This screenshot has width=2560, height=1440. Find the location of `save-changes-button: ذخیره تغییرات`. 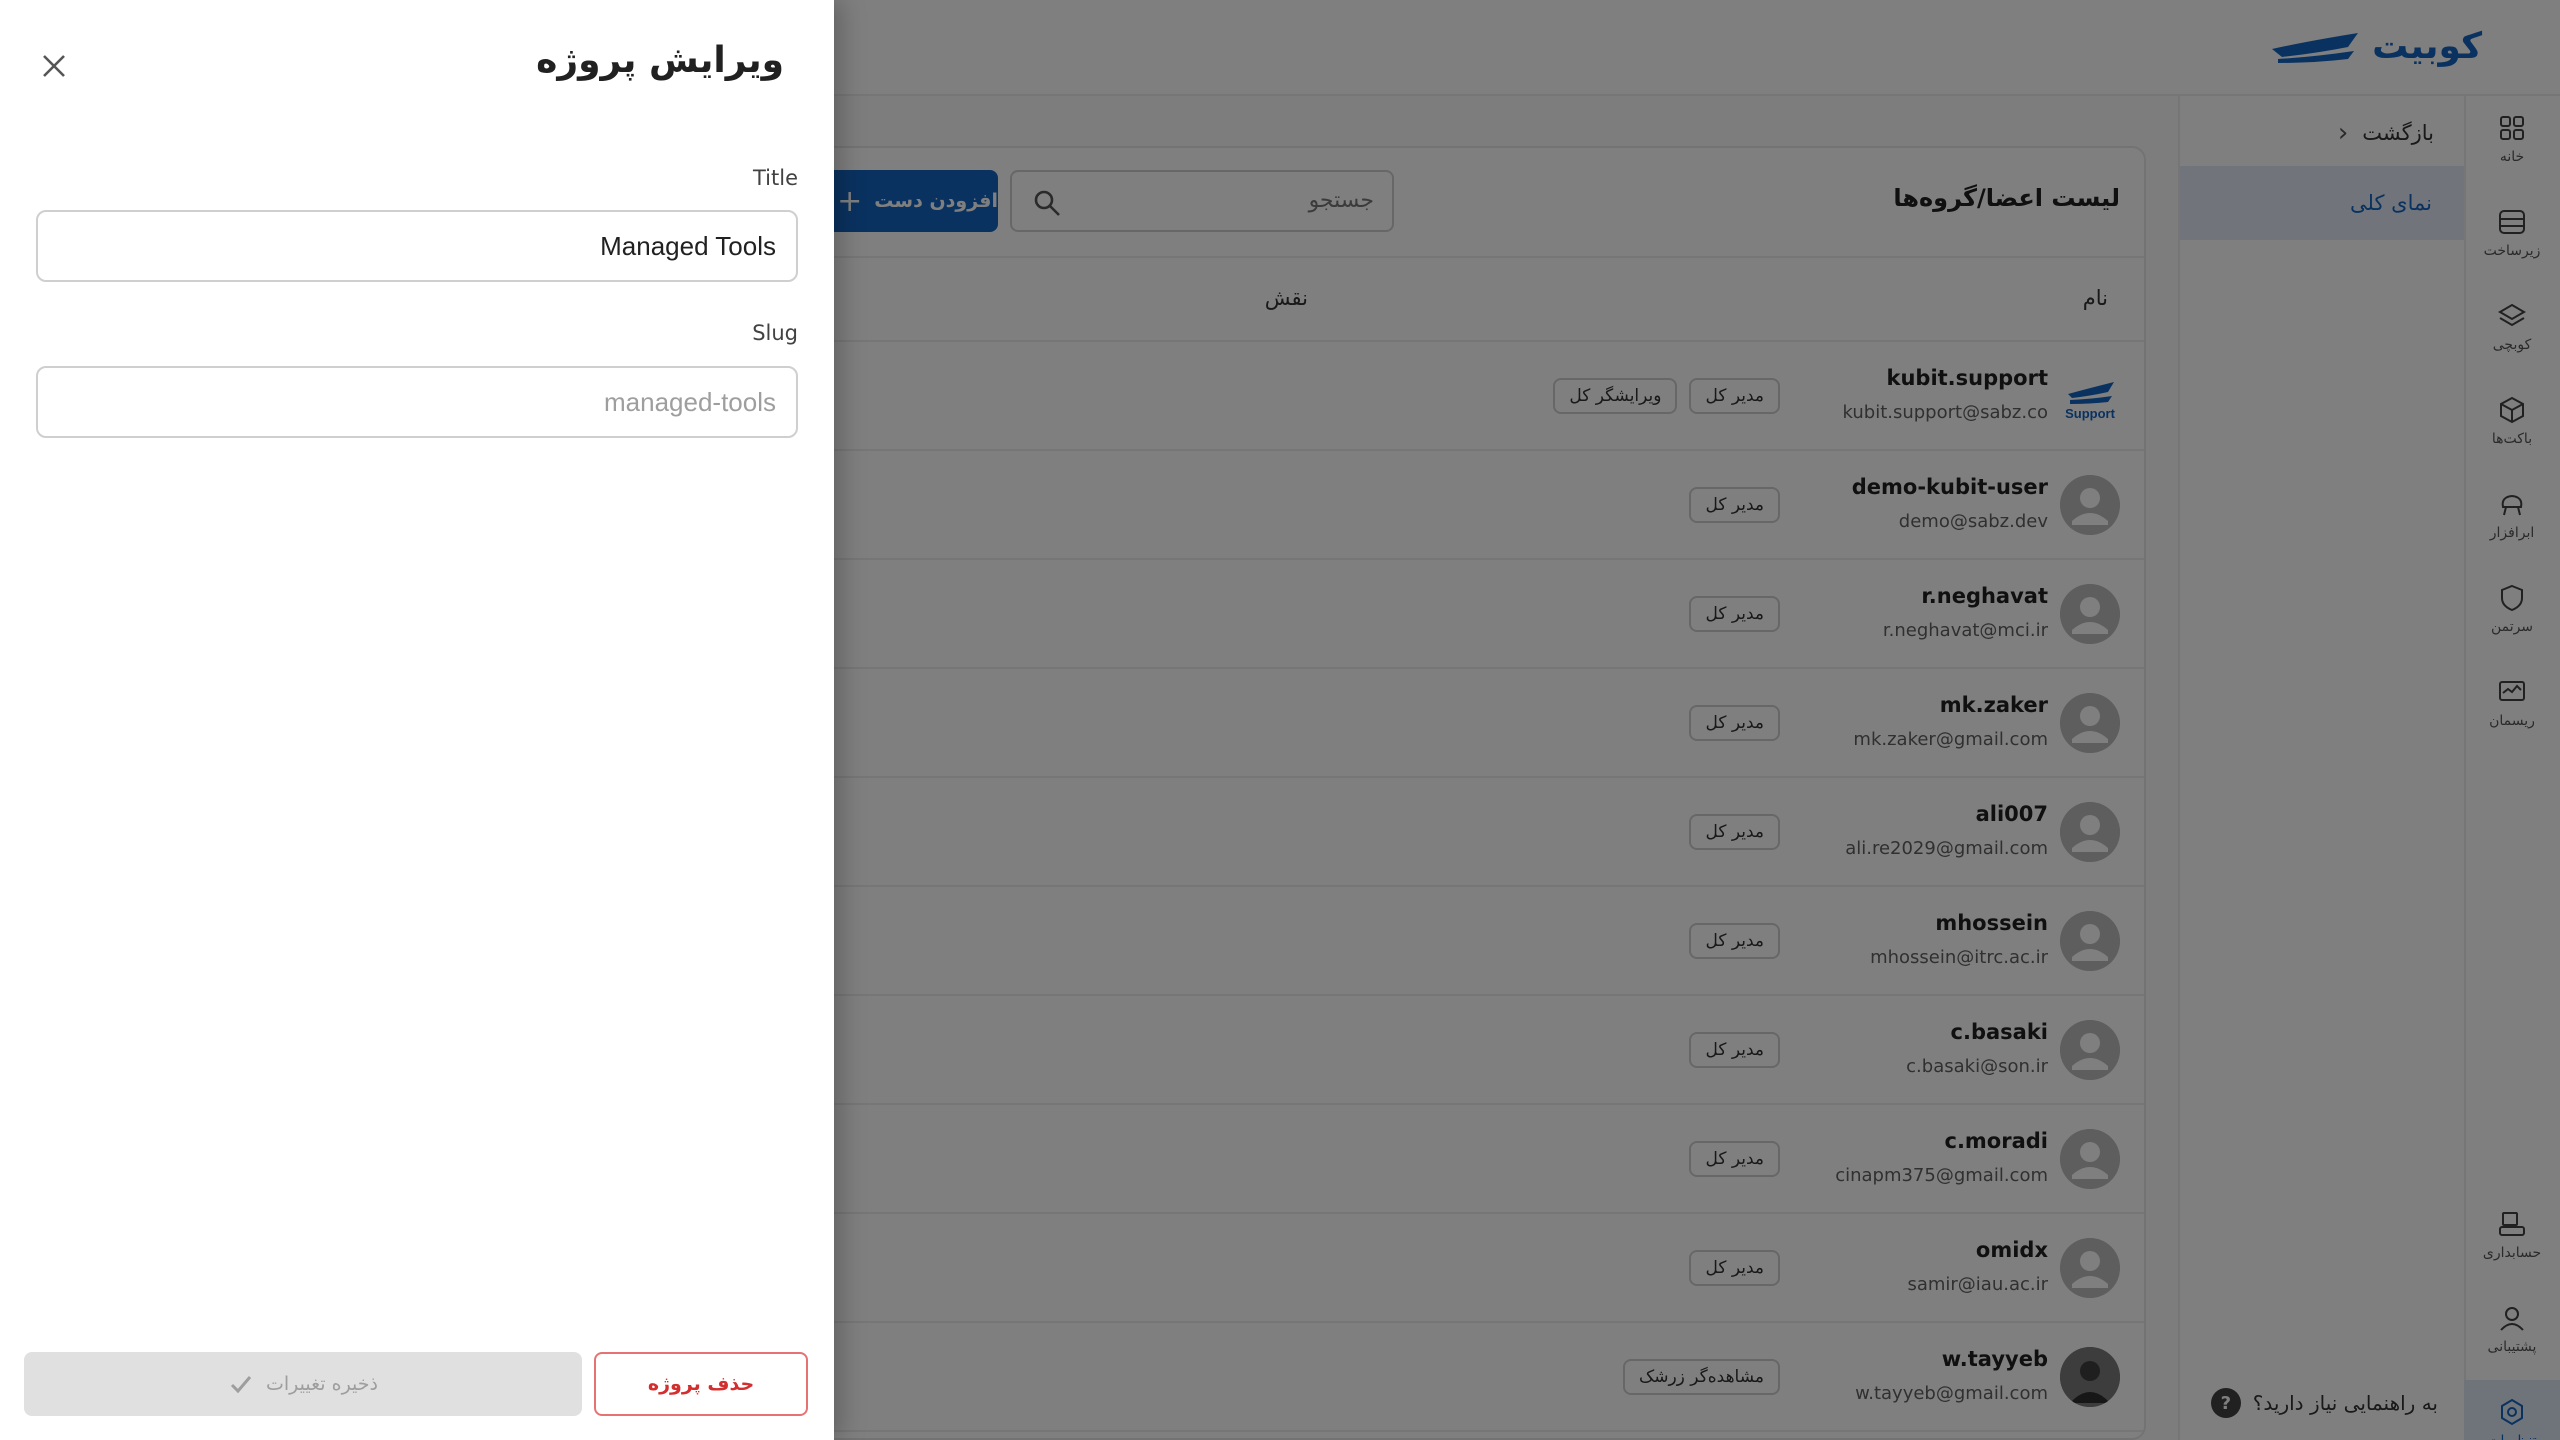

save-changes-button: ذخیره تغییرات is located at coordinates (303, 1384).